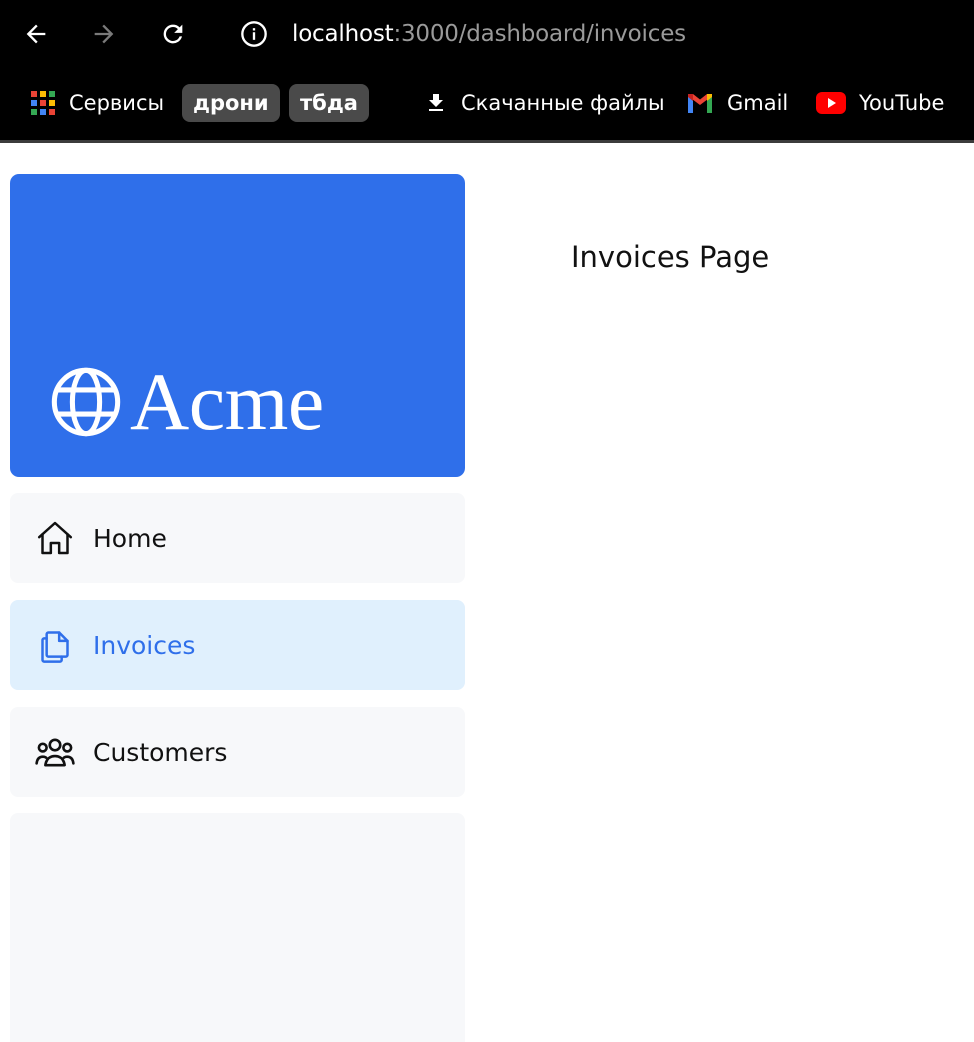  I want to click on forward-button, so click(104, 34).